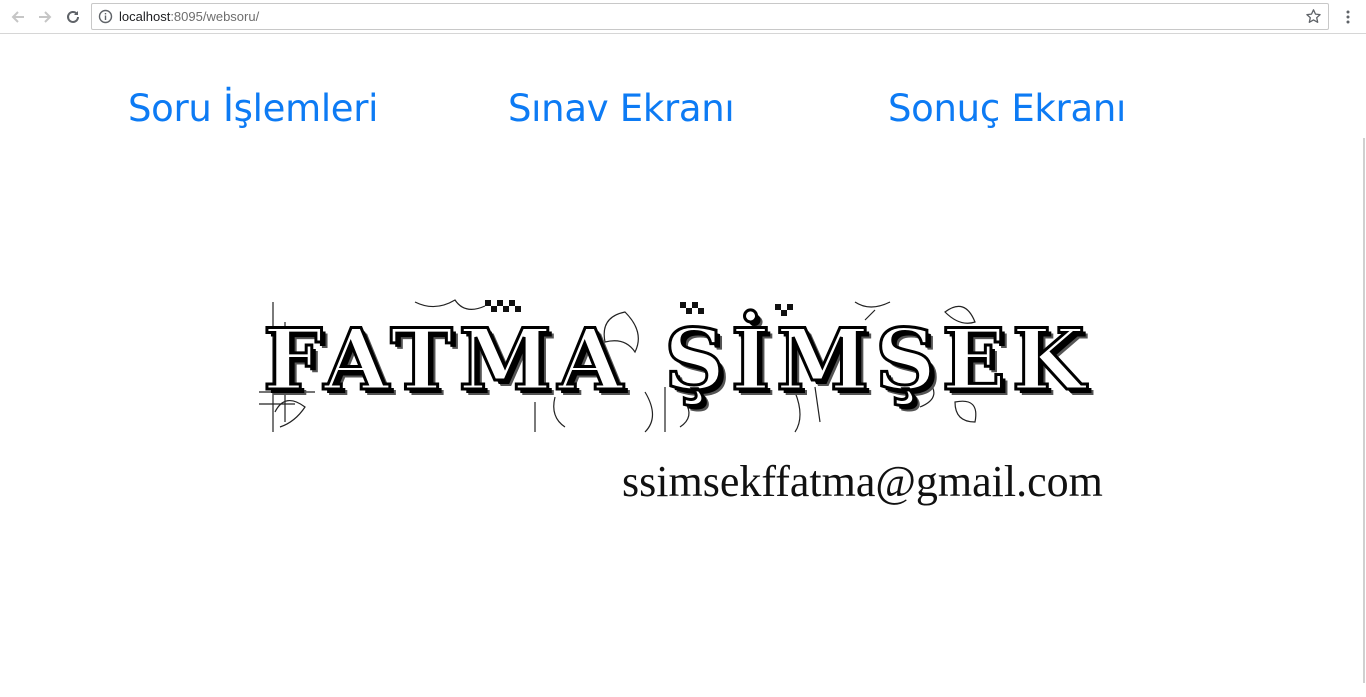  I want to click on reload-icon, so click(73, 16).